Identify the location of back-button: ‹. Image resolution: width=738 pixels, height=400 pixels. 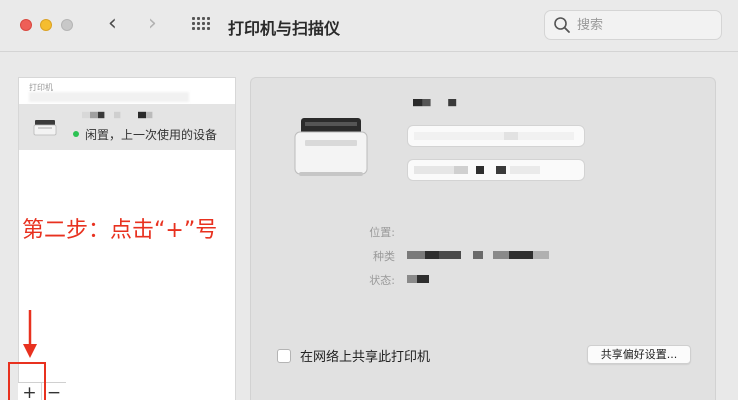
(112, 24).